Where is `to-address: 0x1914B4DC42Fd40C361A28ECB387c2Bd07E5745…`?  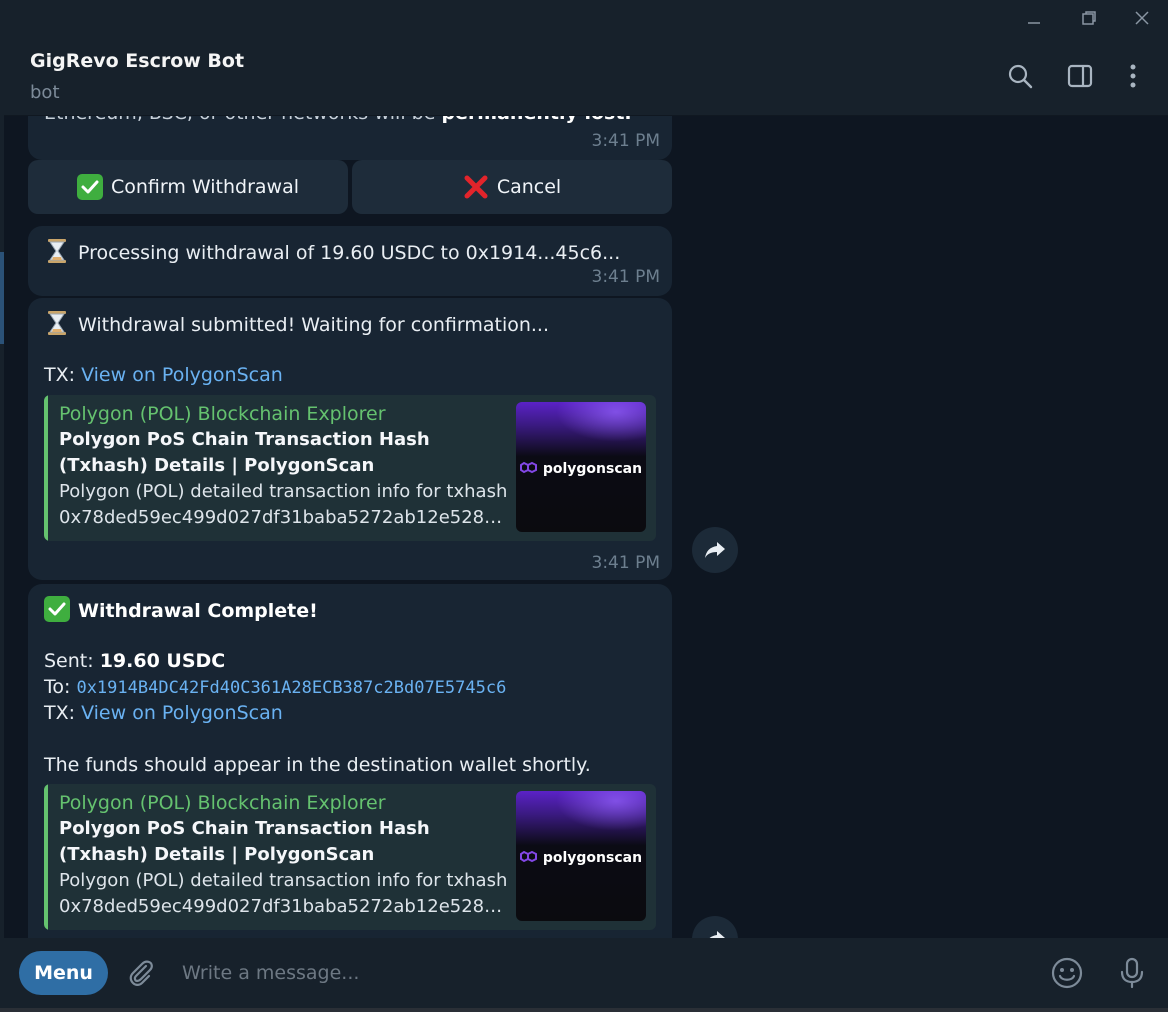 to-address: 0x1914B4DC42Fd40C361A28ECB387c2Bd07E5745… is located at coordinates (291, 688).